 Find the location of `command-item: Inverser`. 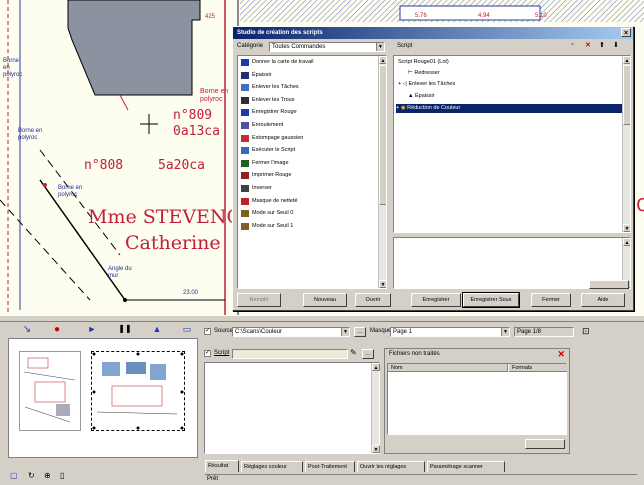

command-item: Inverser is located at coordinates (312, 188).